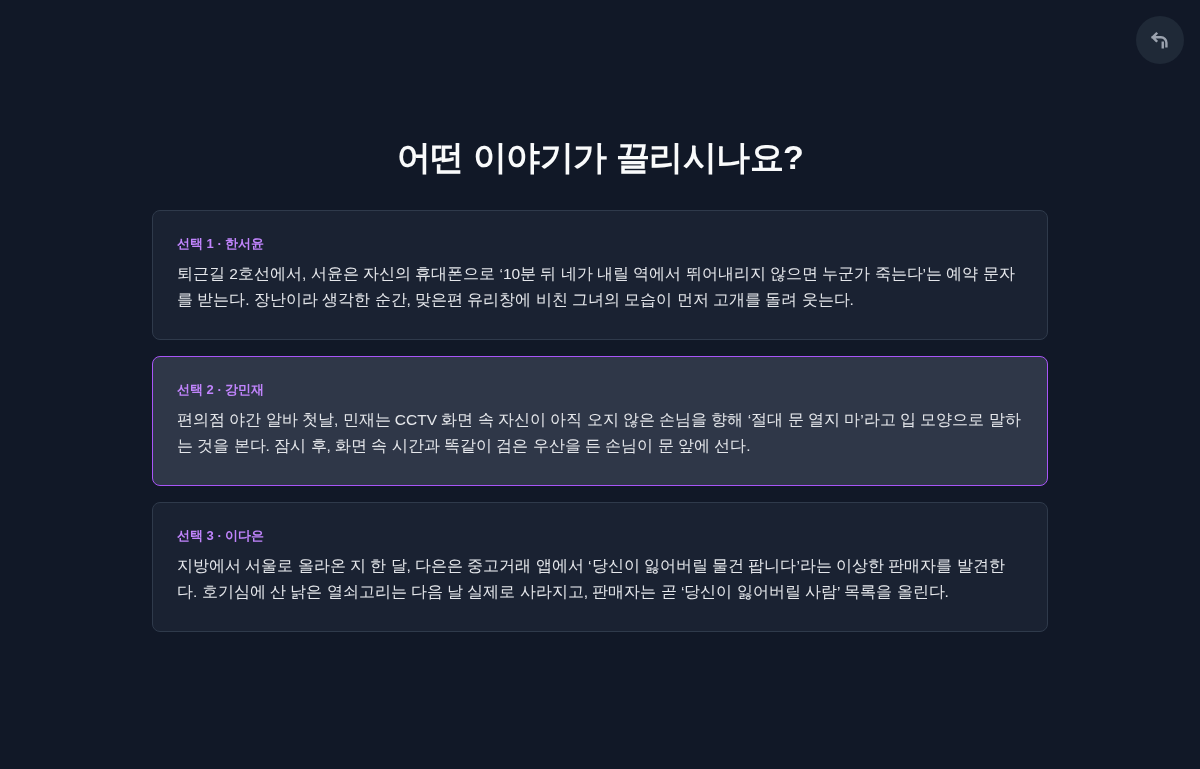 This screenshot has width=1200, height=769. Describe the element at coordinates (596, 287) in the screenshot. I see `story-description: 퇴근길 2호선에서, 서윤은 자신의 휴대폰으로 ‘10분 뒤 네가 내릴 역에서 뛰어내리지 않으면 누군가 죽는다’는 예약 문자를 받는다. 장난이라 생각한 순간, 맞은편 유리창에 비친 그녀의 모습이 먼저 고개를 돌려 웃는다.` at that location.